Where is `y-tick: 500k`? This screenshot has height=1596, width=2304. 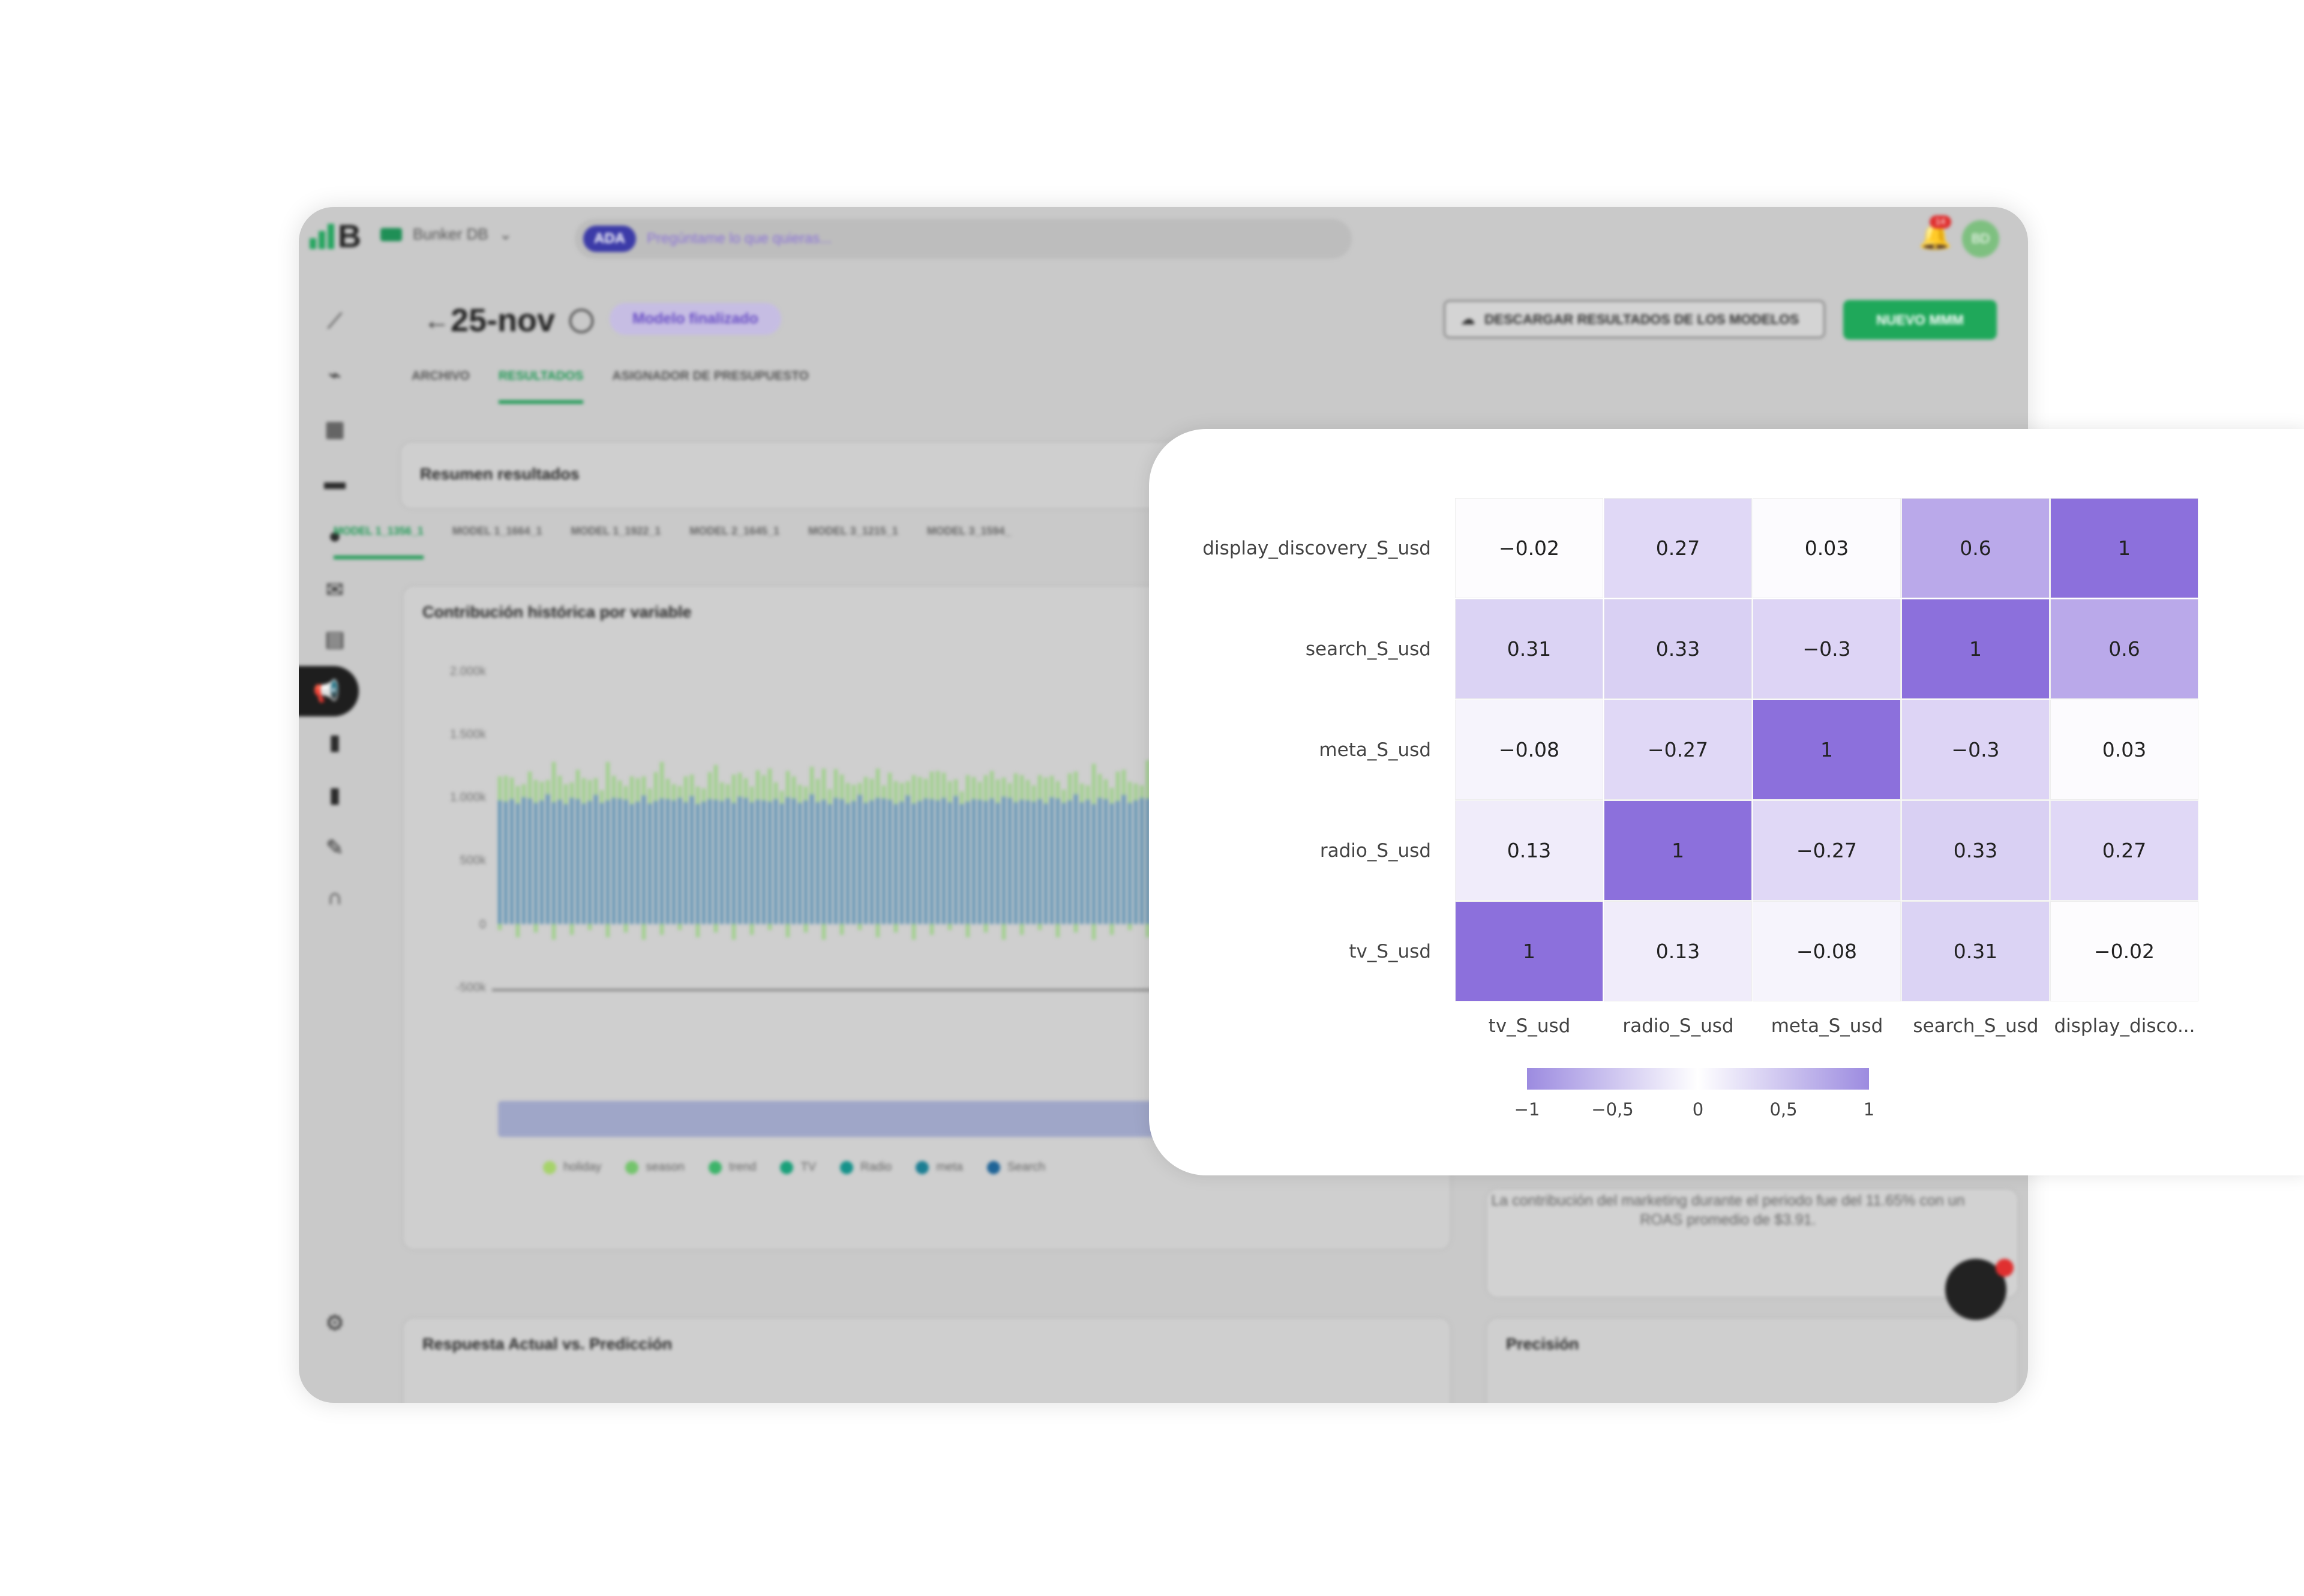 y-tick: 500k is located at coordinates (473, 860).